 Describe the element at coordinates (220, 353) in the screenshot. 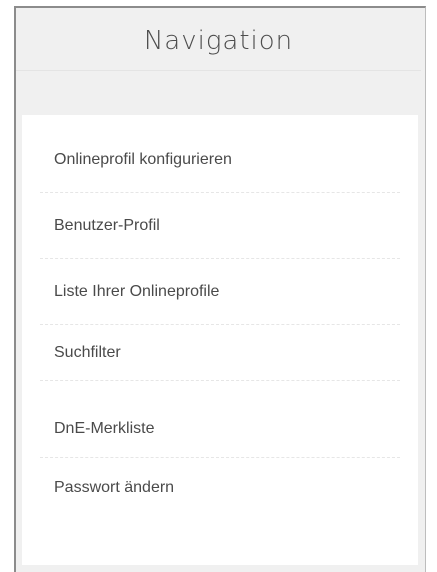

I see `nav-item-suchfilter: Suchfilter` at that location.